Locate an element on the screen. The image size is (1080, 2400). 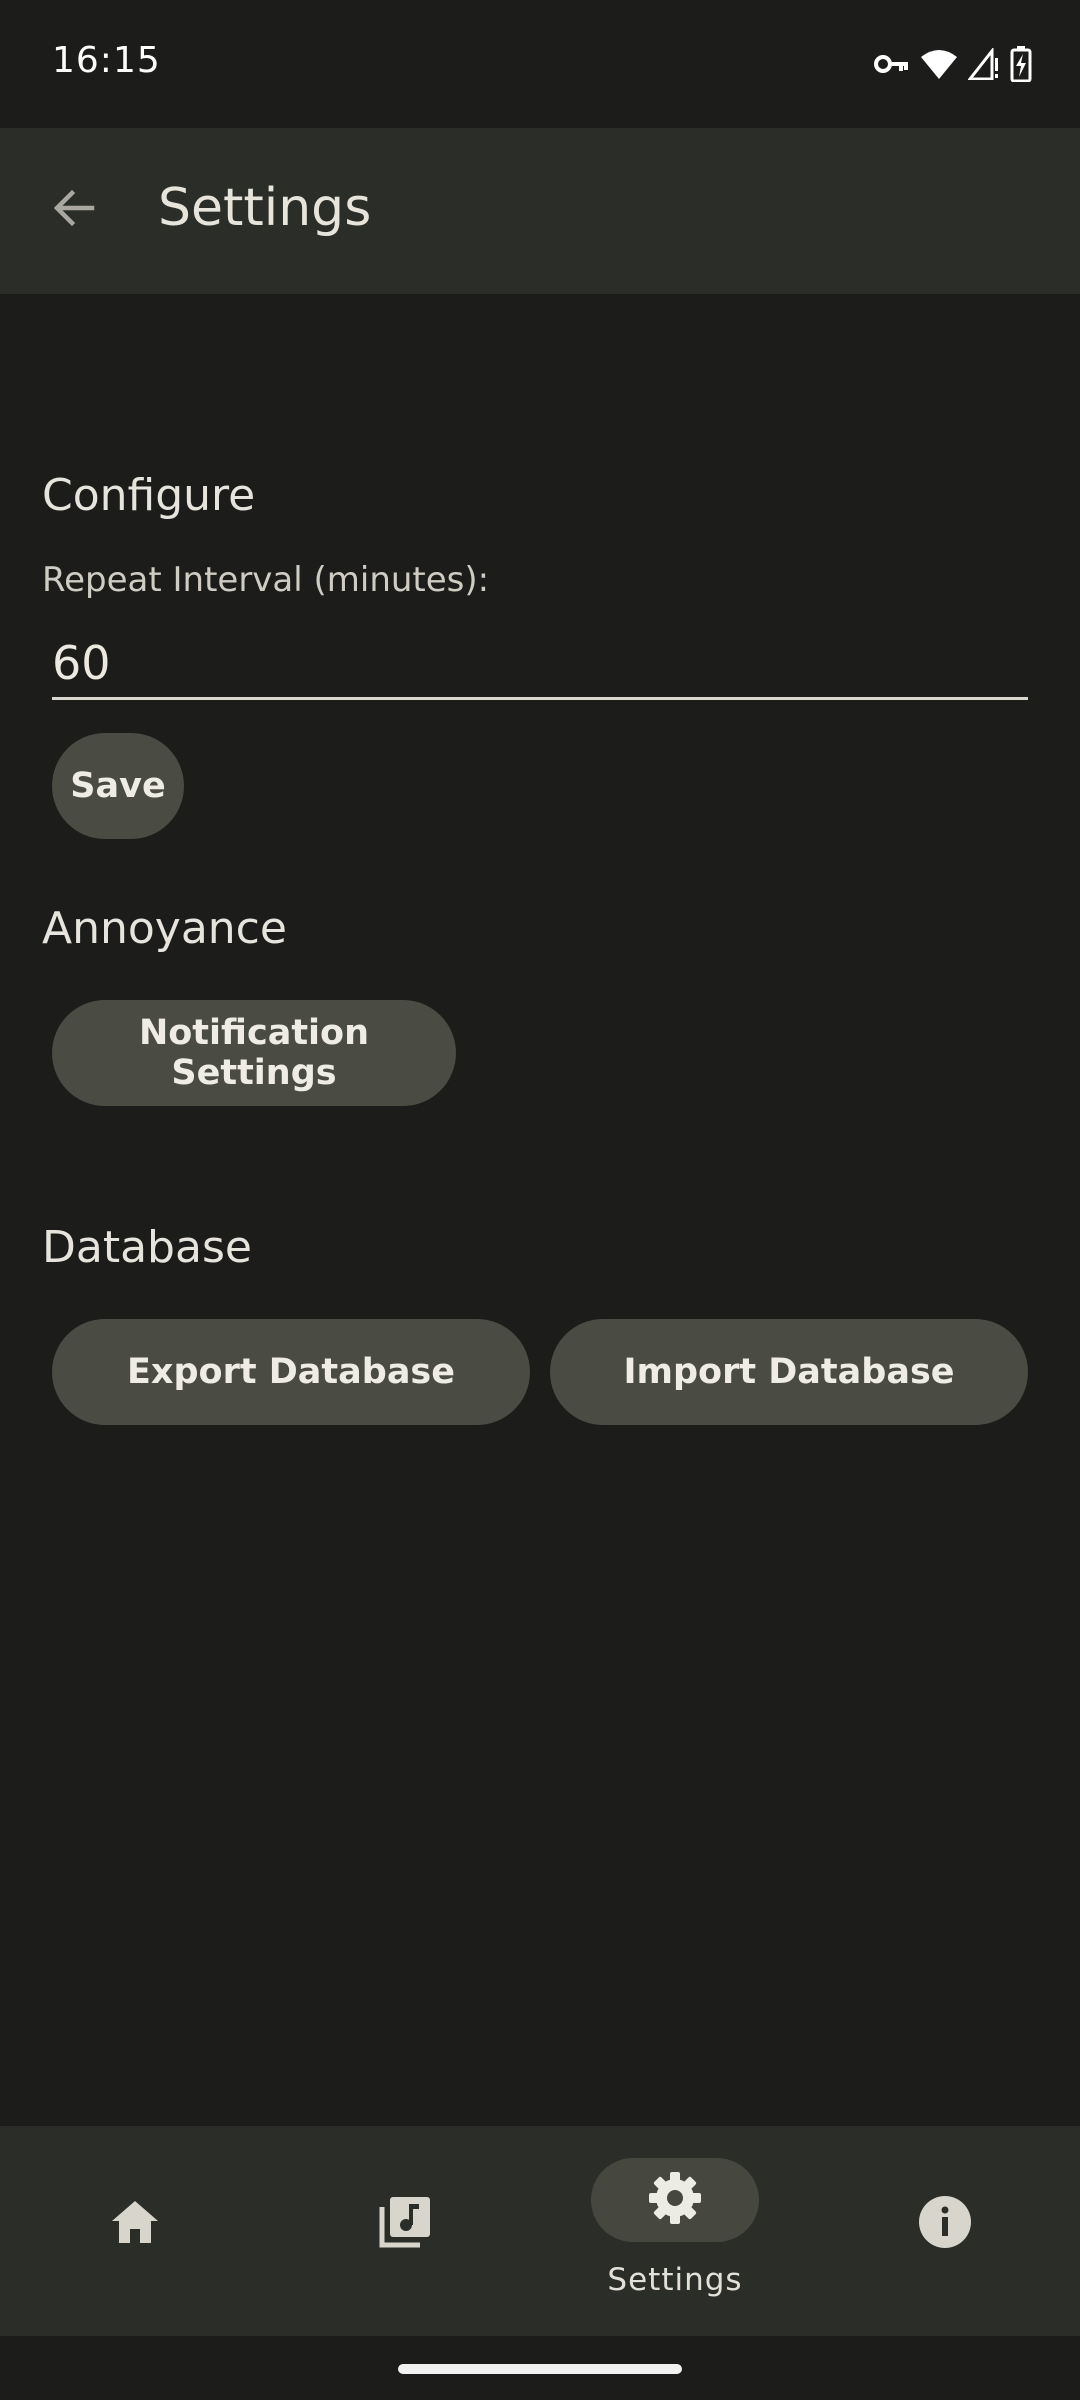
repeat-interval-label: Repeat Interval (minutes): is located at coordinates (266, 580).